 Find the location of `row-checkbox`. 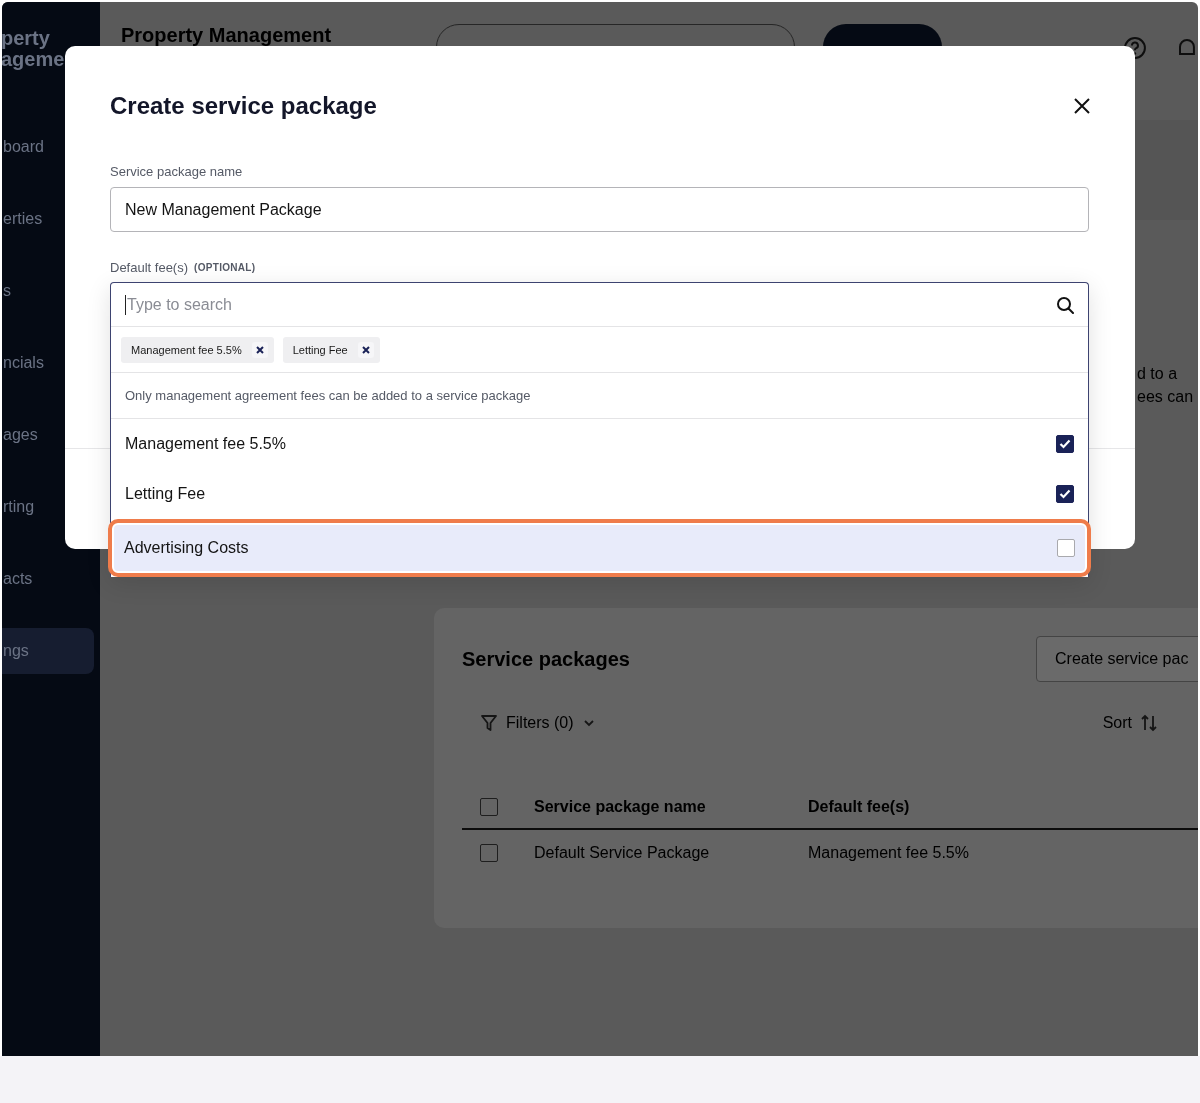

row-checkbox is located at coordinates (489, 853).